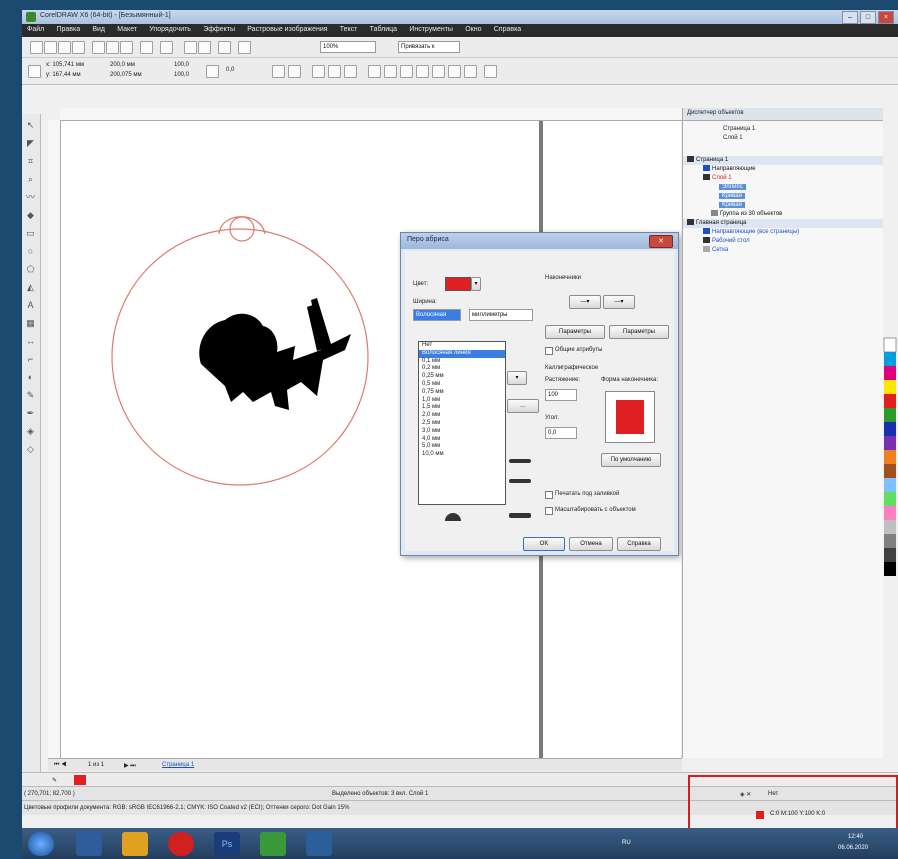 Image resolution: width=898 pixels, height=859 pixels. What do you see at coordinates (146, 47) in the screenshot?
I see `undo-icon` at bounding box center [146, 47].